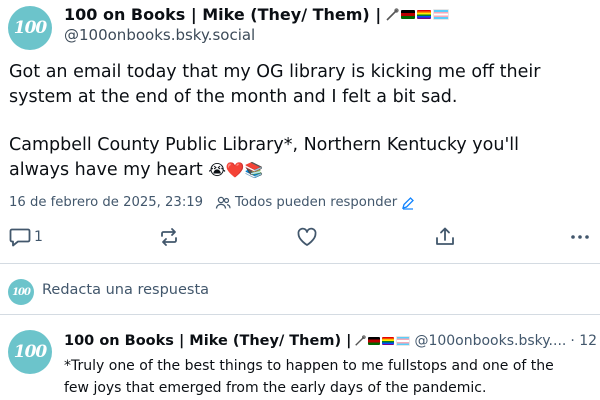 The height and width of the screenshot is (400, 600). I want to click on people-icon, so click(223, 202).